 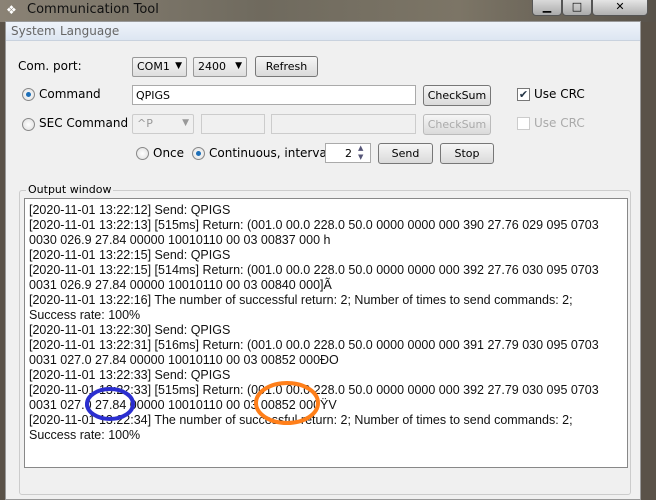 What do you see at coordinates (163, 124) in the screenshot?
I see `sec-command-select: ^P ▼` at bounding box center [163, 124].